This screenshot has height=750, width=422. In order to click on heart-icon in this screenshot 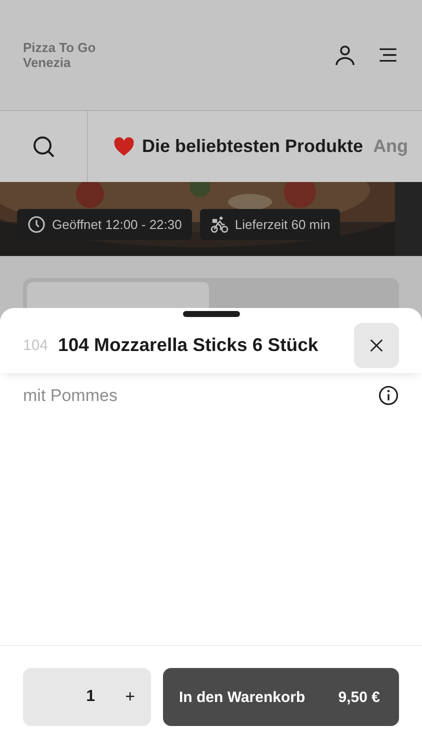, I will do `click(124, 147)`.